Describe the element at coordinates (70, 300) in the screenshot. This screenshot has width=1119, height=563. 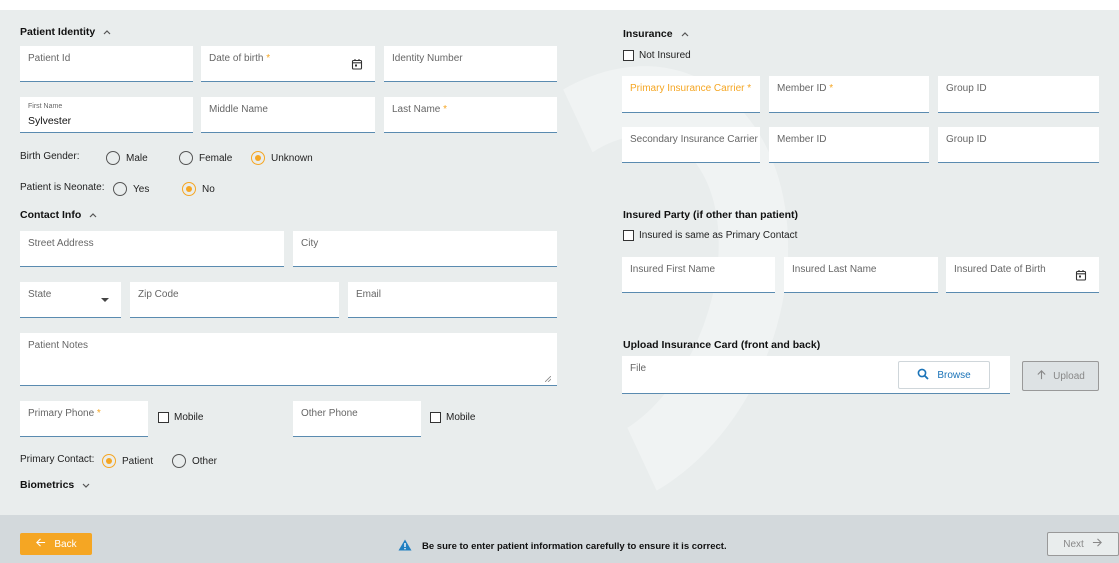
I see `state-select: State` at that location.